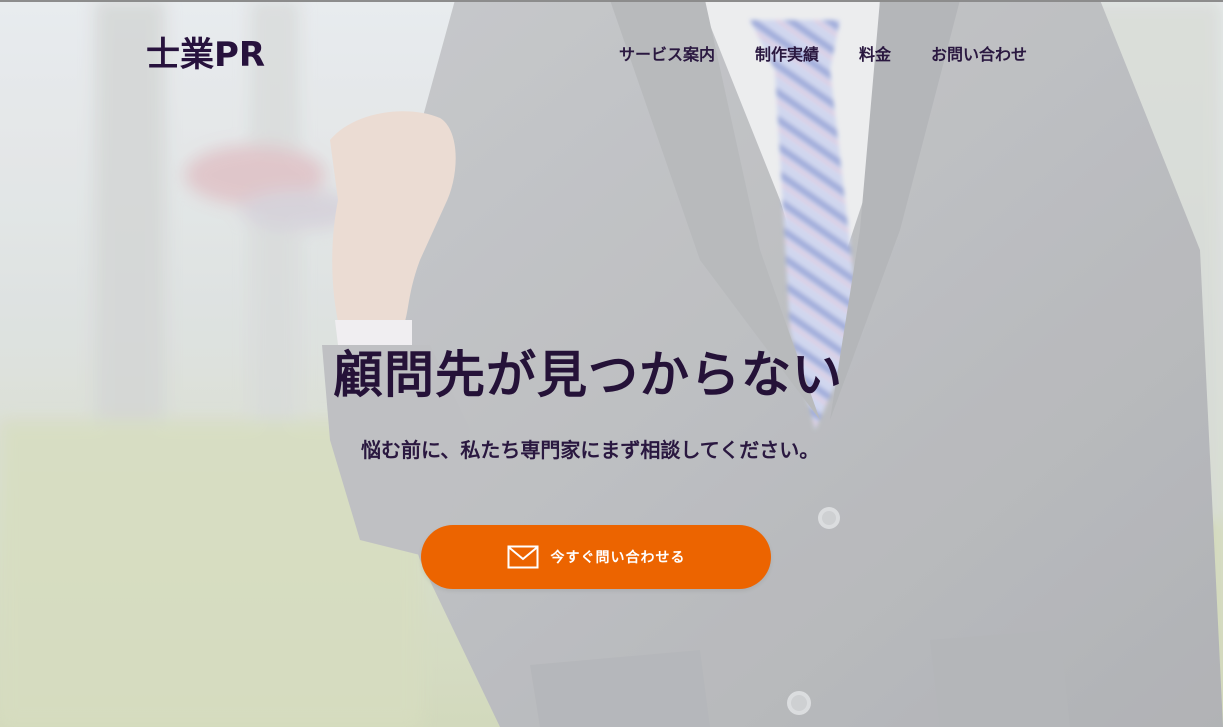  Describe the element at coordinates (618, 558) in the screenshot. I see `contact-now-label: 今すぐ問い合わせる` at that location.